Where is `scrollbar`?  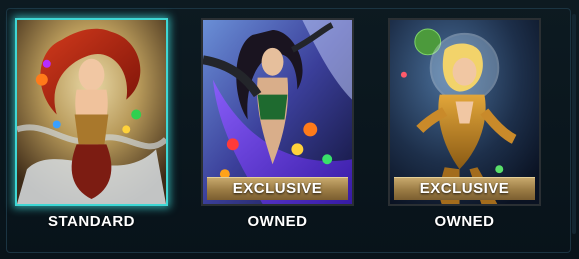 scrollbar is located at coordinates (574, 124).